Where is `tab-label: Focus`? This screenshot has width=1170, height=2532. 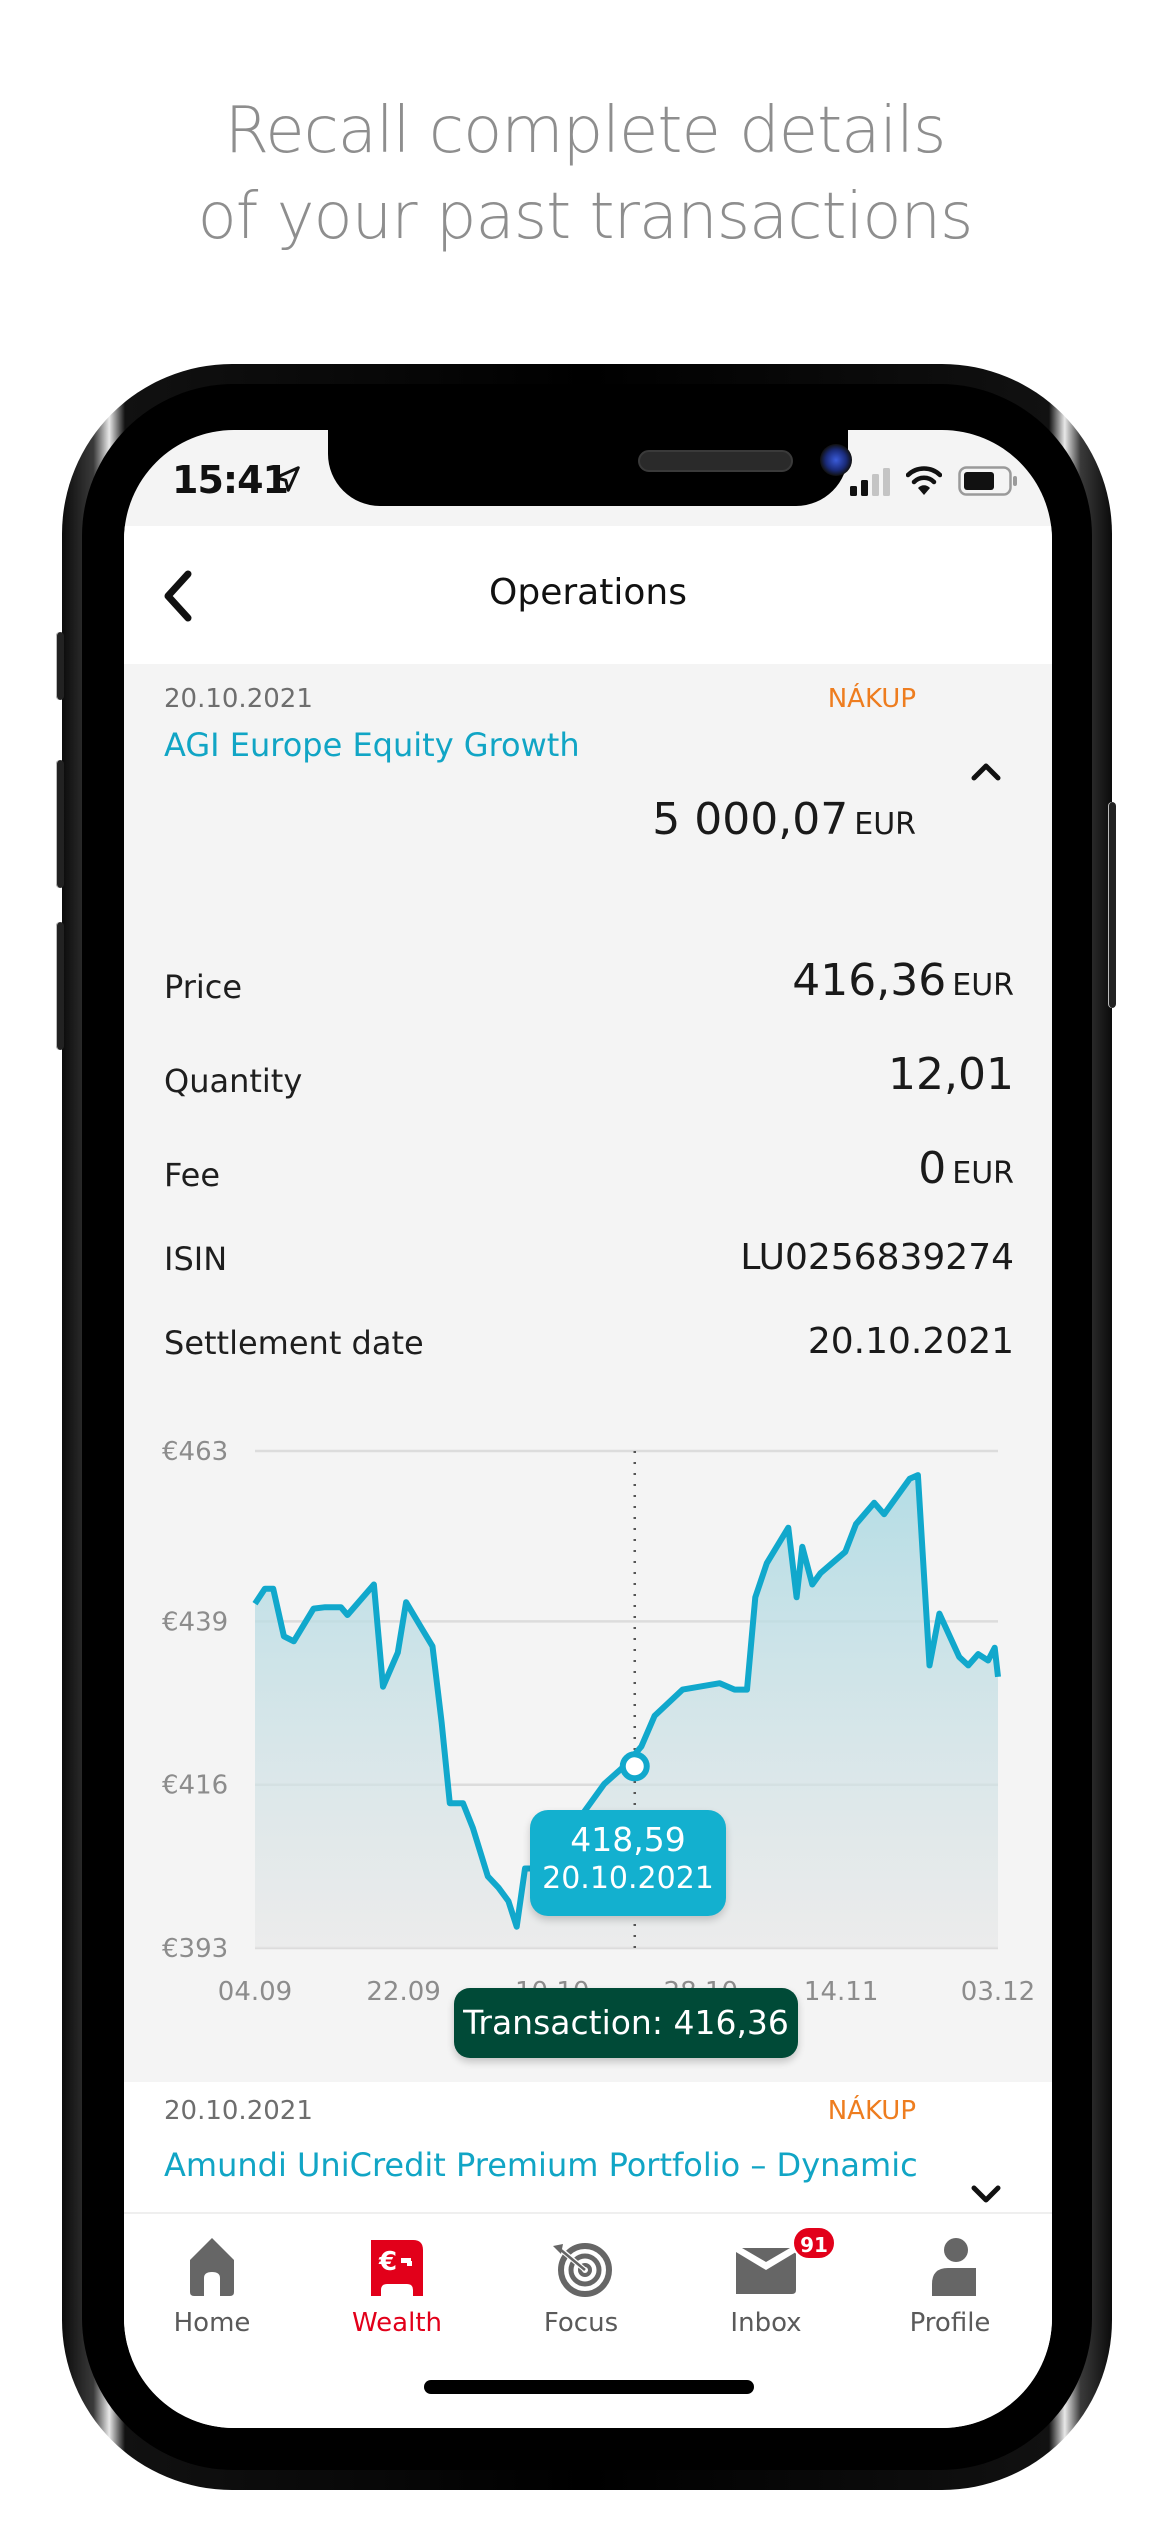
tab-label: Focus is located at coordinates (581, 2323).